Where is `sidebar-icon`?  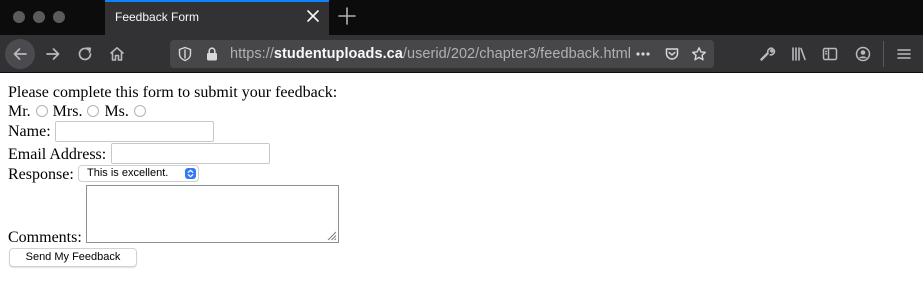 sidebar-icon is located at coordinates (830, 54).